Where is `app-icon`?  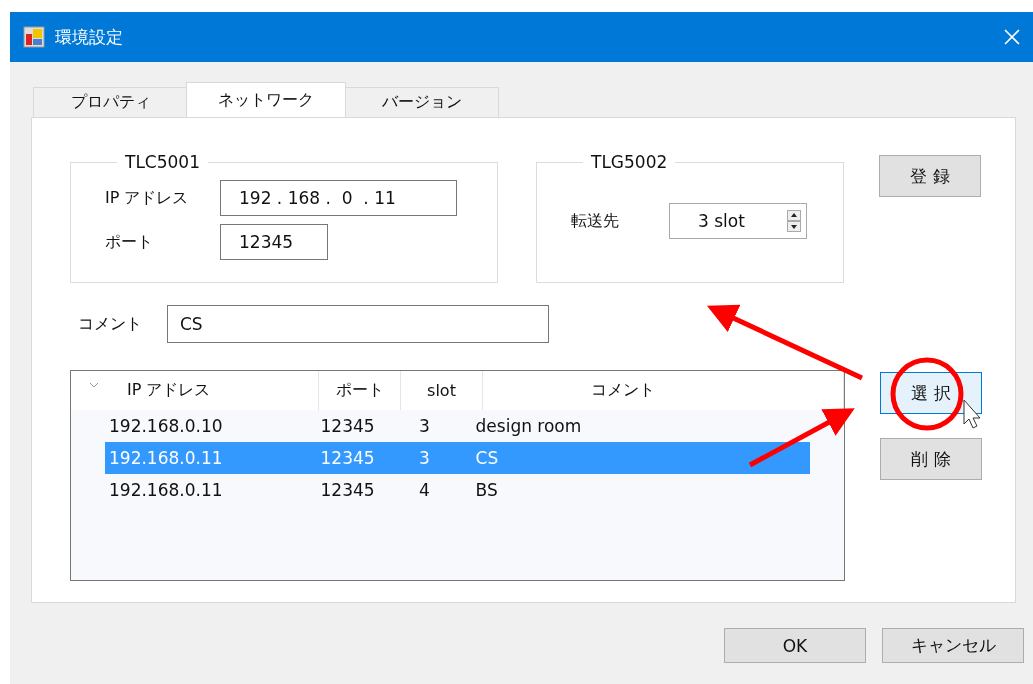
app-icon is located at coordinates (34, 37).